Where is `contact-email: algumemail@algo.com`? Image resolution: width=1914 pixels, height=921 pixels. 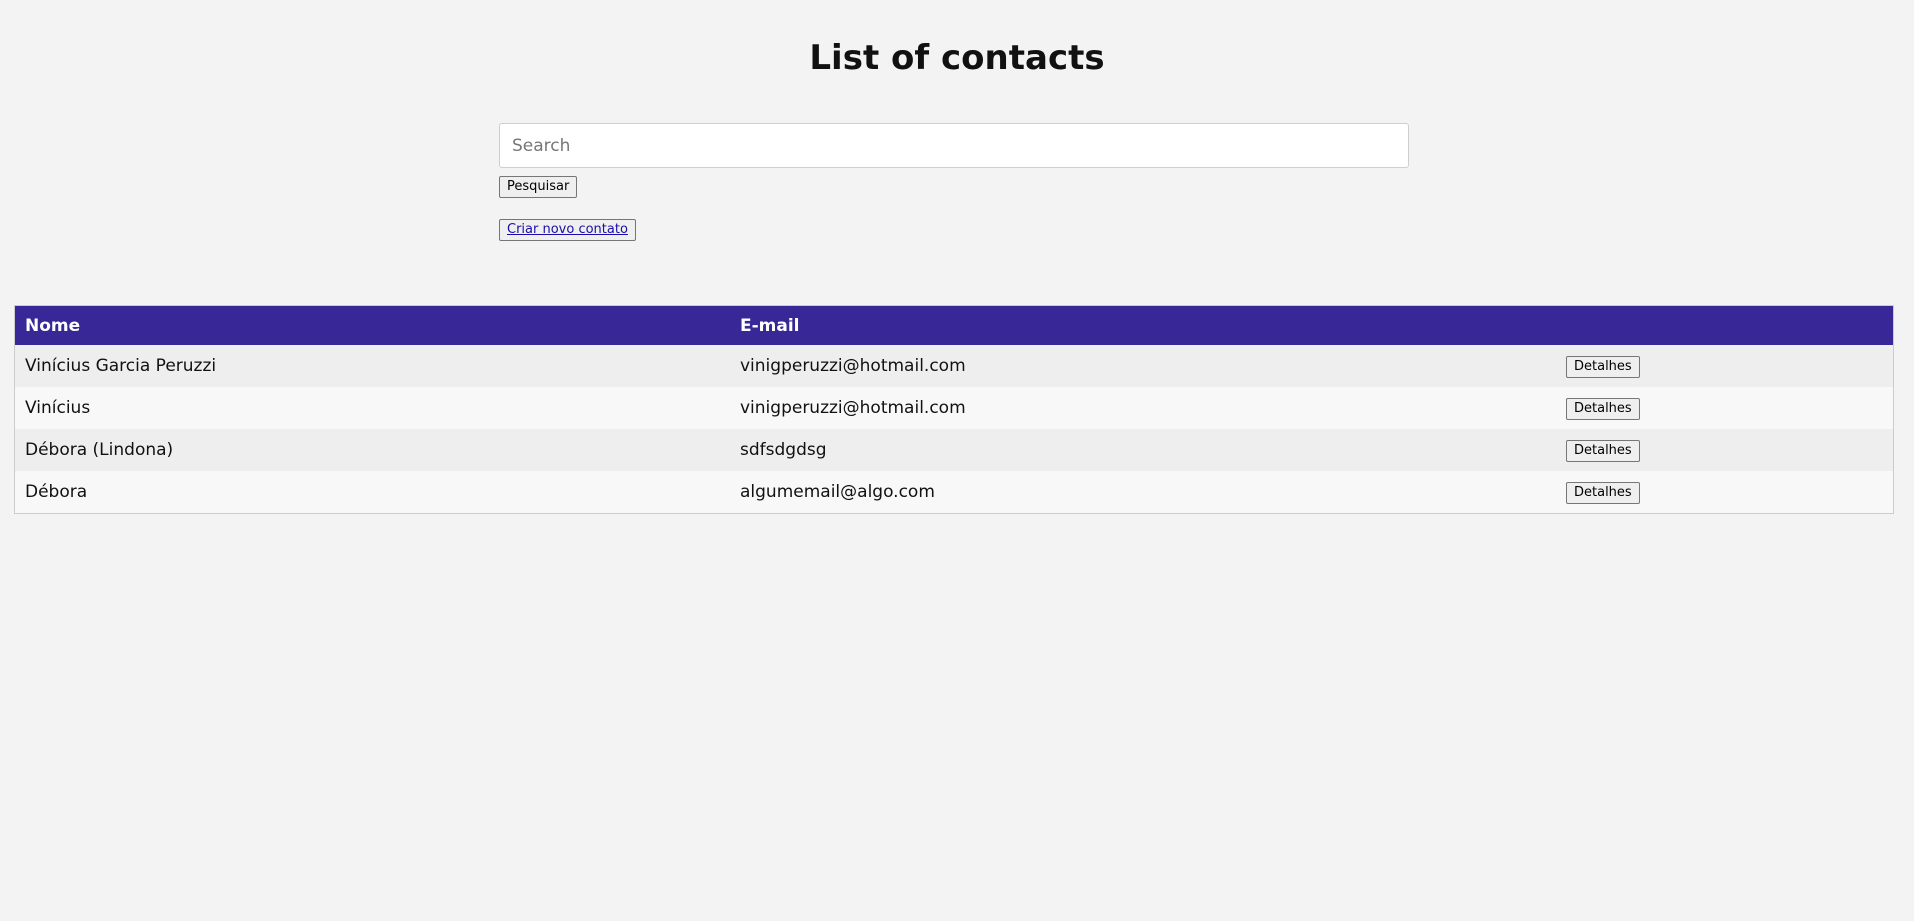 contact-email: algumemail@algo.com is located at coordinates (837, 492).